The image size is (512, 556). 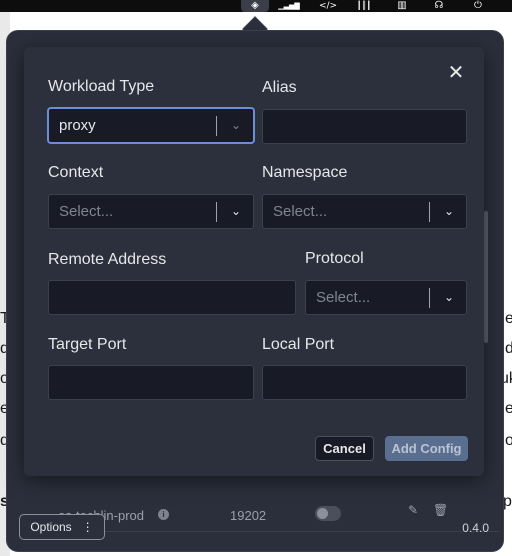 I want to click on workload-type-select: proxy ⌄, so click(x=151, y=125).